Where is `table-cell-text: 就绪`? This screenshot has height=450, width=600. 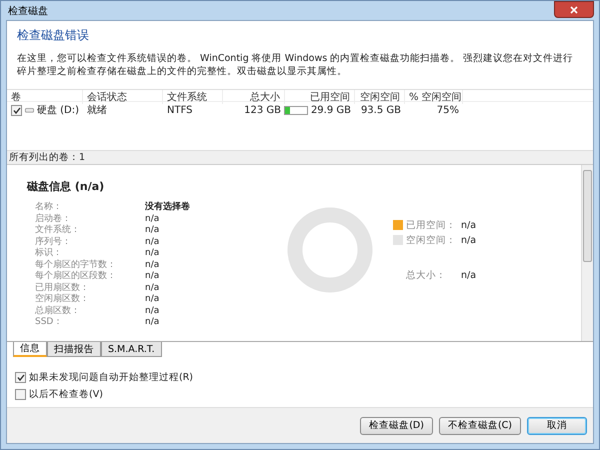 table-cell-text: 就绪 is located at coordinates (97, 110).